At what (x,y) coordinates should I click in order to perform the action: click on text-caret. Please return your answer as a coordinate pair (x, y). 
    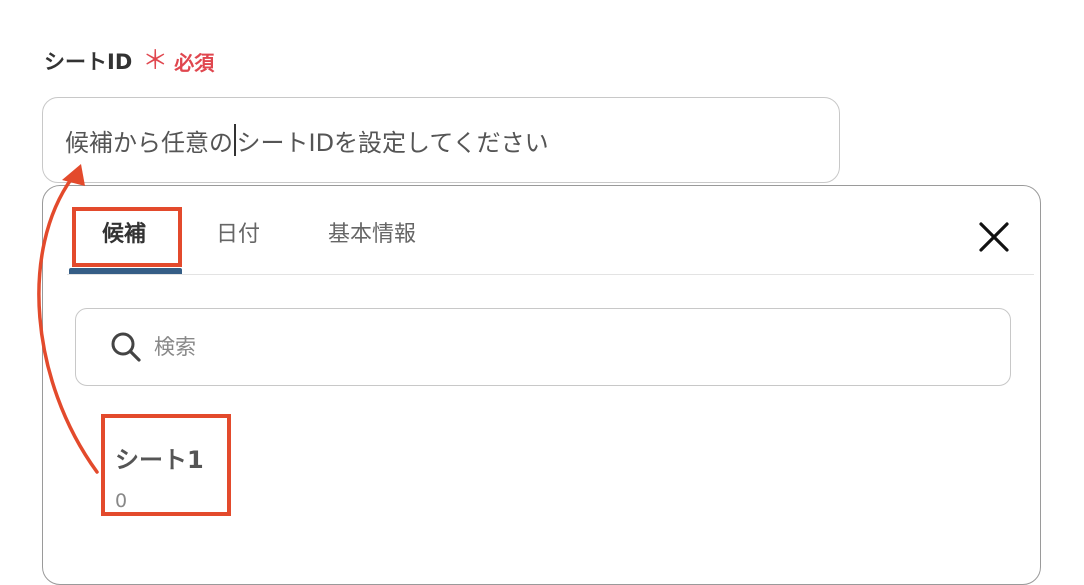
    Looking at the image, I should click on (235, 140).